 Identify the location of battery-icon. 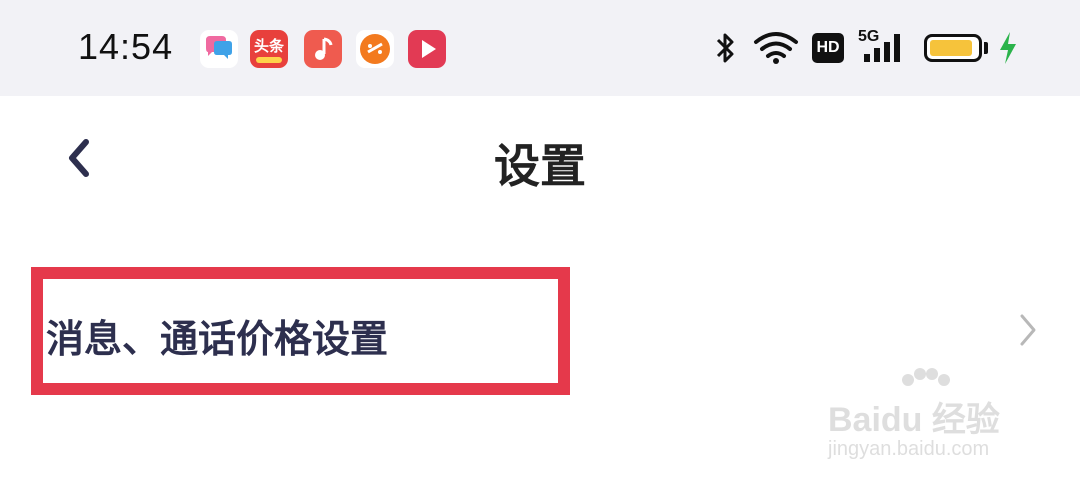
(953, 48).